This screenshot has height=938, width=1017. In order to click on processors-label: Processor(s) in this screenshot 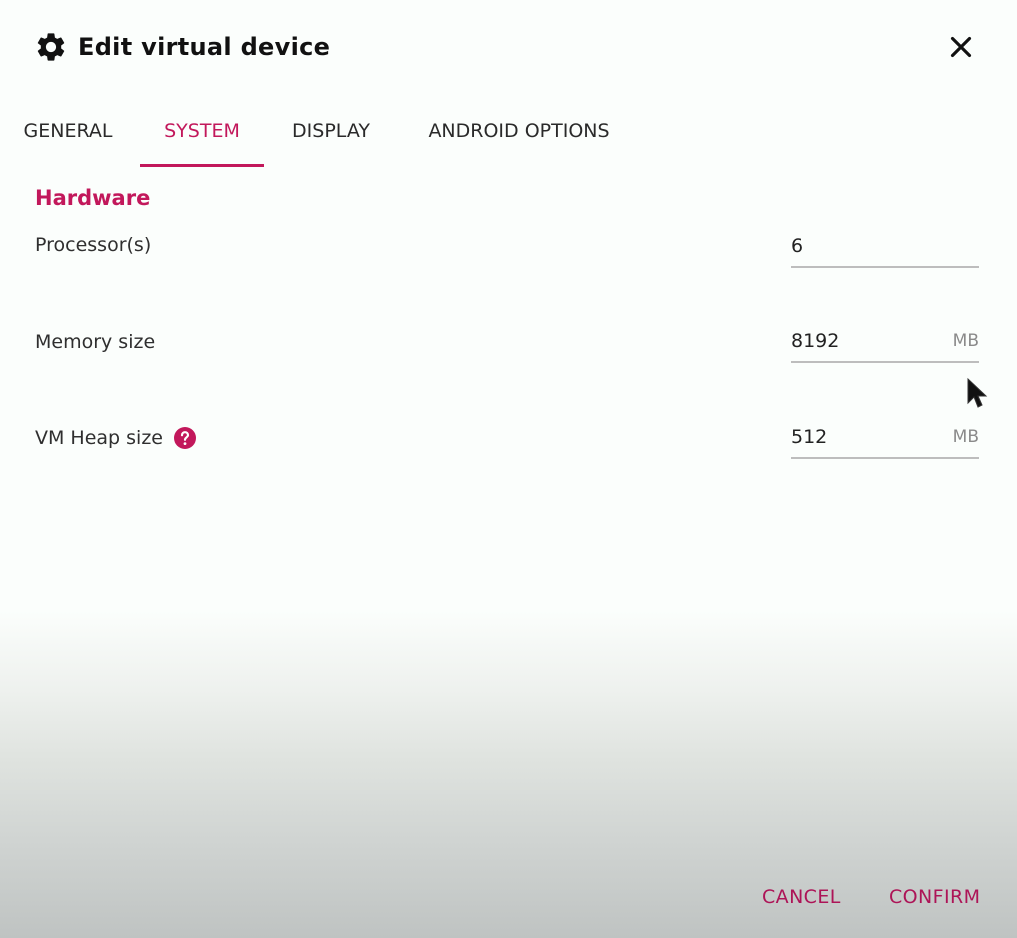, I will do `click(93, 245)`.